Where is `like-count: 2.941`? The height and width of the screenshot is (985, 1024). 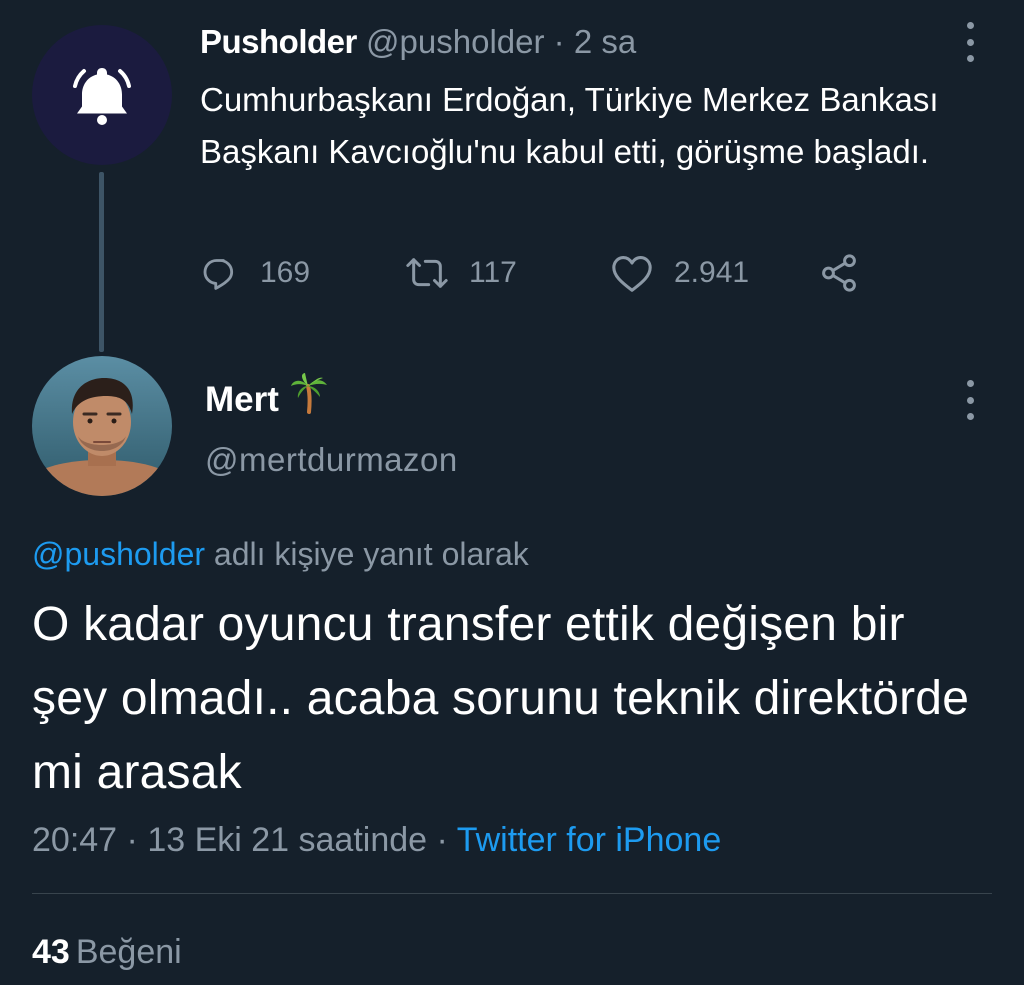 like-count: 2.941 is located at coordinates (712, 272).